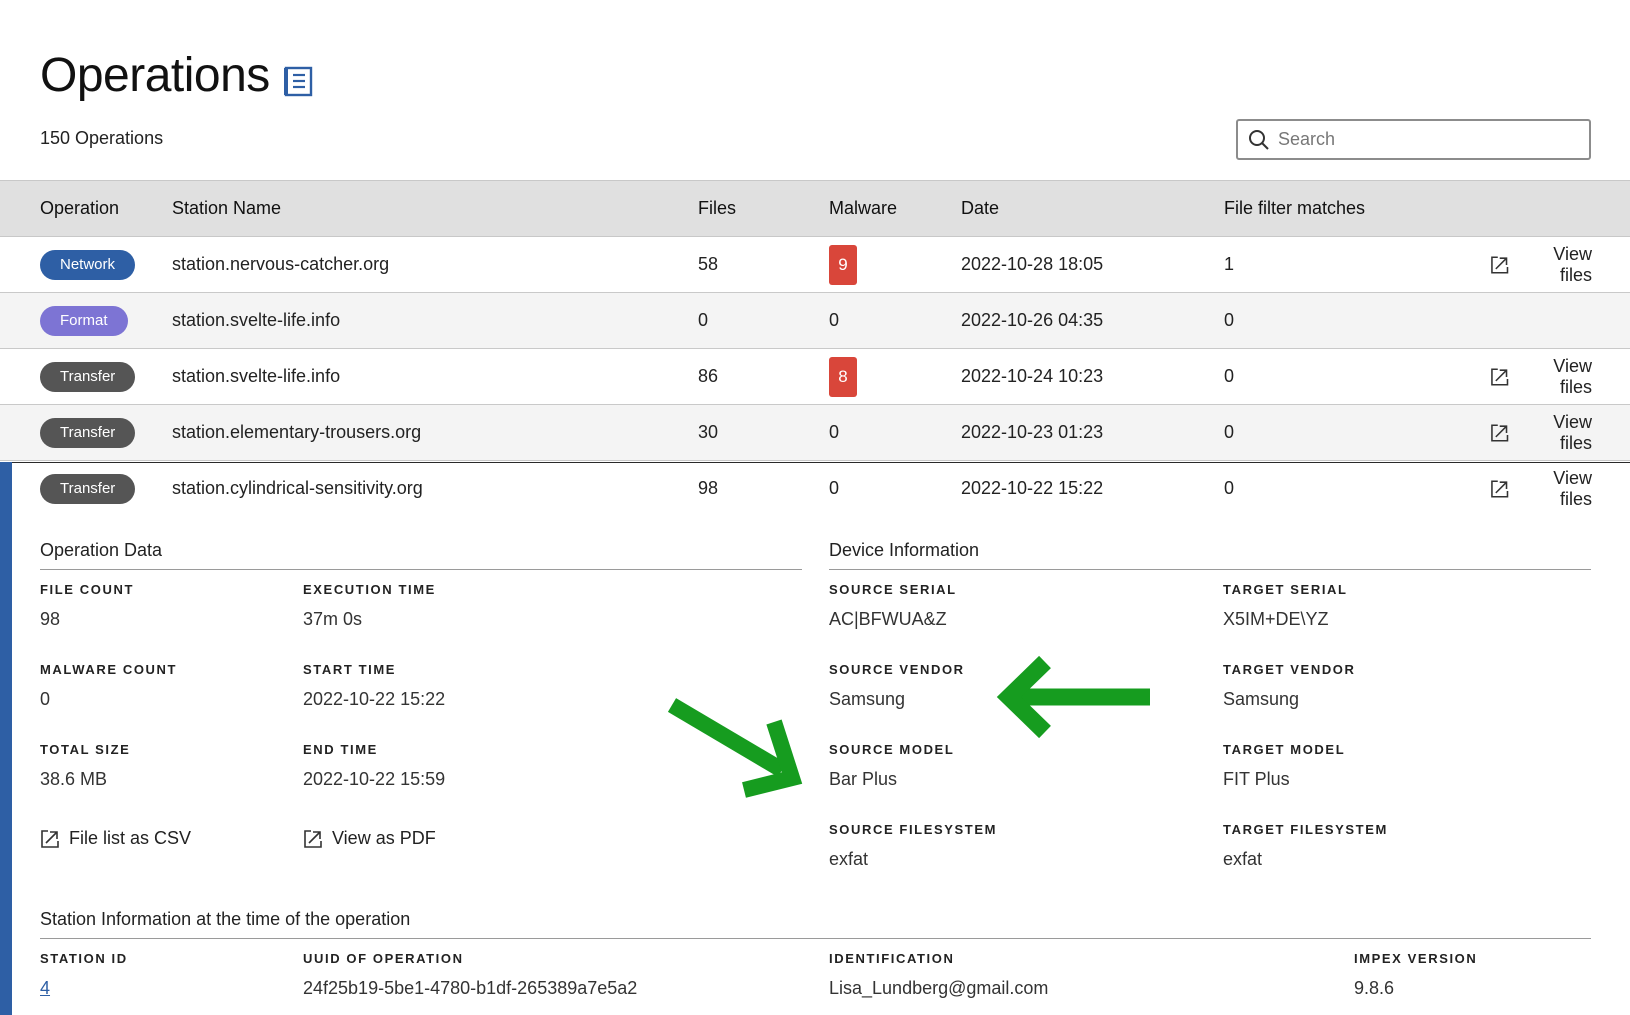 Image resolution: width=1630 pixels, height=1015 pixels. Describe the element at coordinates (435, 264) in the screenshot. I see `station-name-cell: station.nervous-catcher.org` at that location.